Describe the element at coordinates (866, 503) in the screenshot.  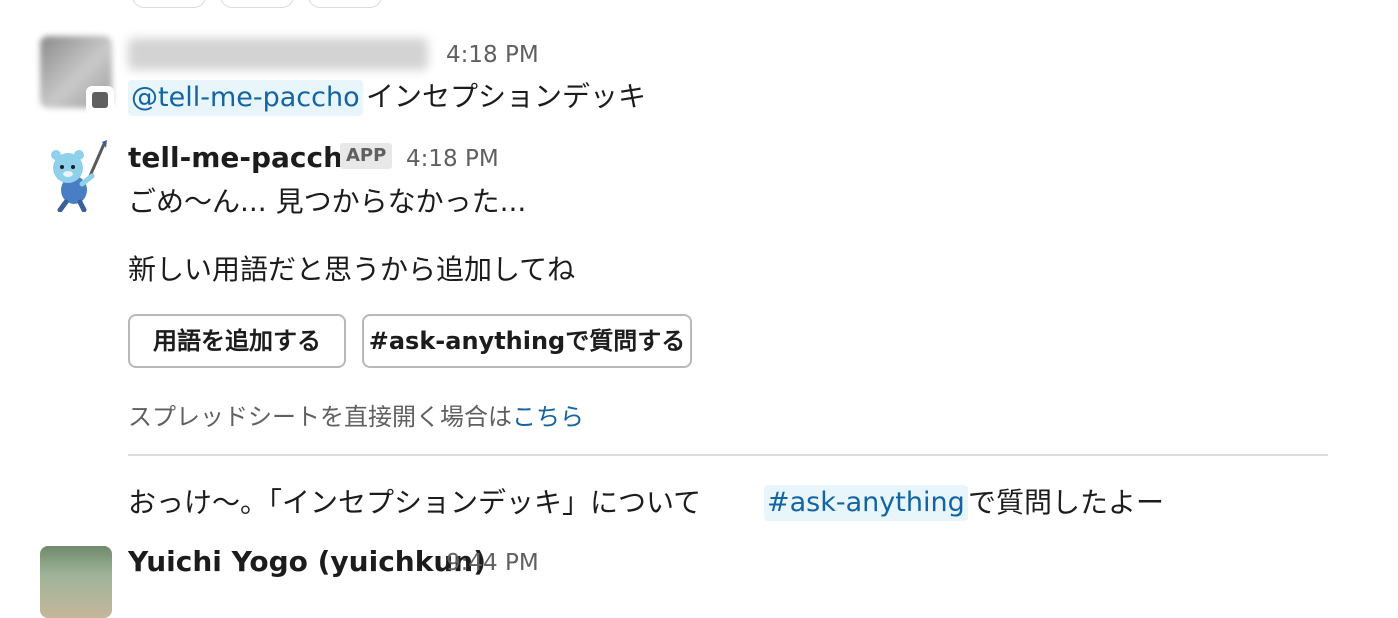
I see `channel-mention: #ask-anything` at that location.